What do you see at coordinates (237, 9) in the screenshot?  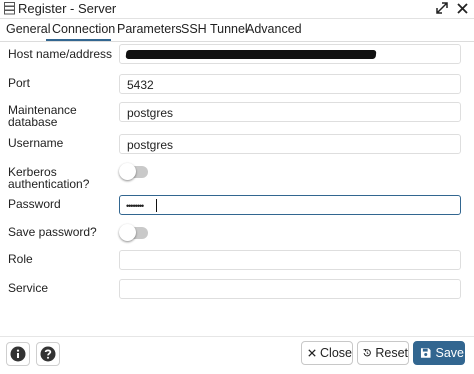 I see `dialog-titlebar: Register - Server` at bounding box center [237, 9].